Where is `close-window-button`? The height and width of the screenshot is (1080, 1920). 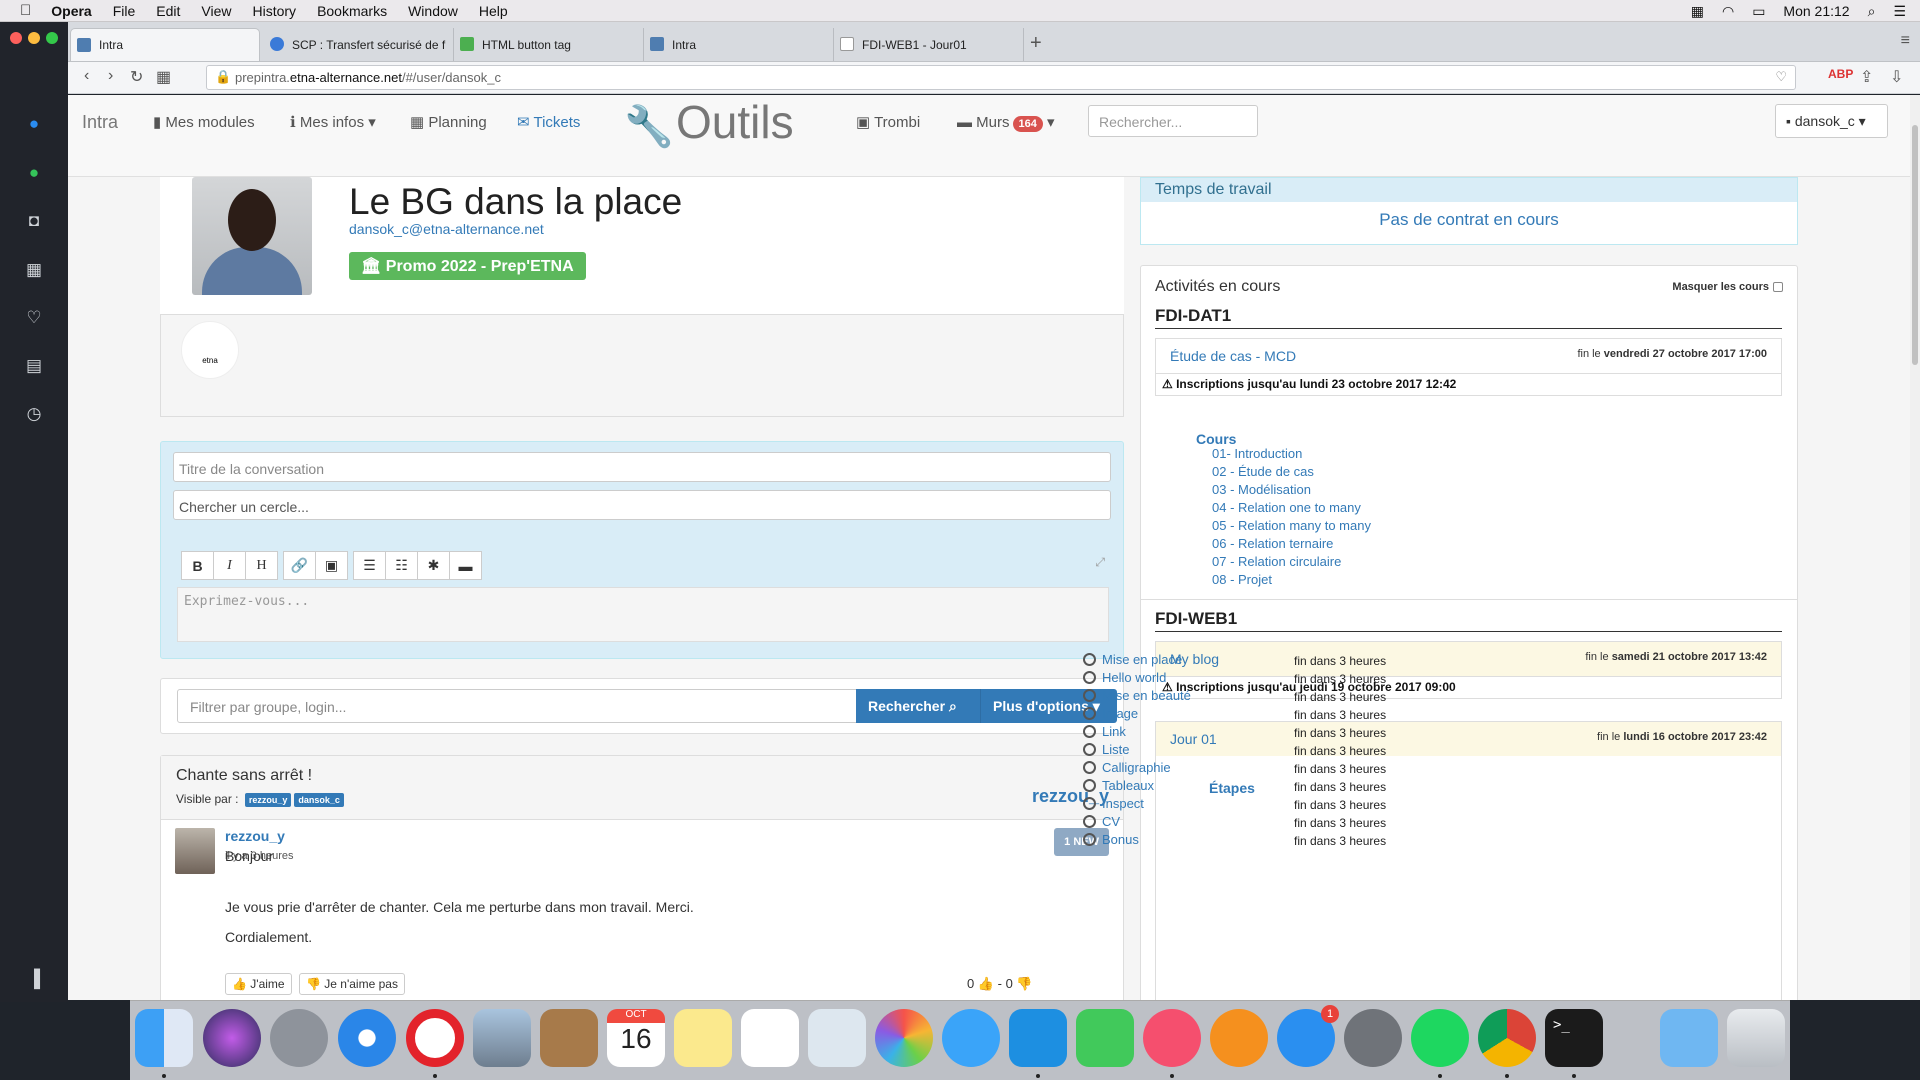
close-window-button is located at coordinates (16, 38).